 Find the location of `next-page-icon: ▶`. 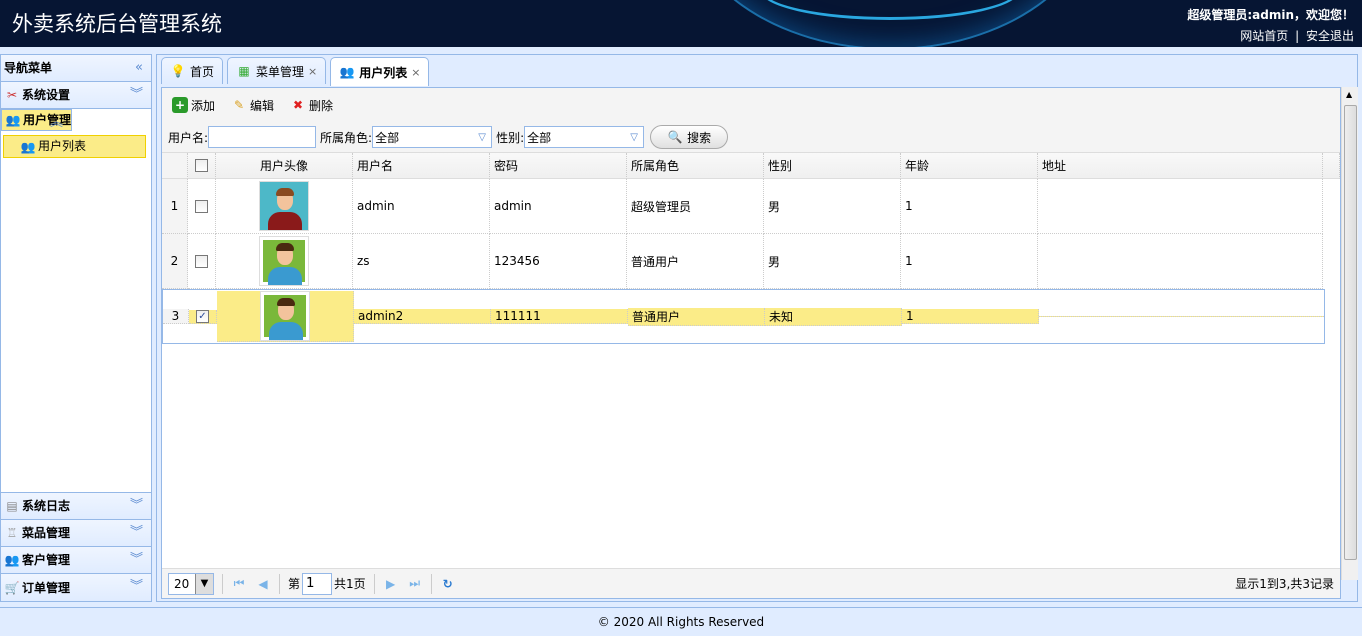

next-page-icon: ▶ is located at coordinates (391, 584).